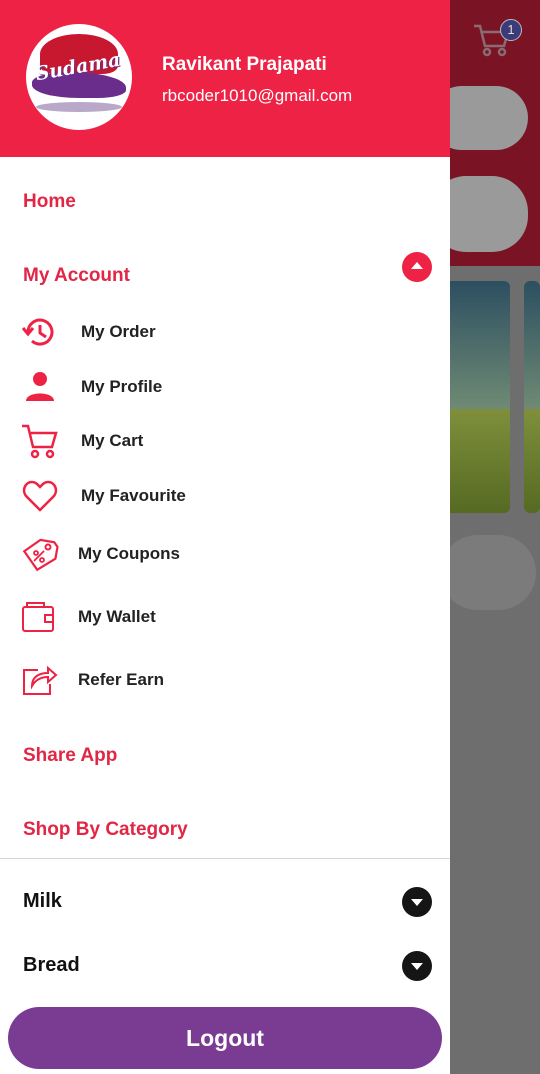  What do you see at coordinates (40, 386) in the screenshot?
I see `person-icon` at bounding box center [40, 386].